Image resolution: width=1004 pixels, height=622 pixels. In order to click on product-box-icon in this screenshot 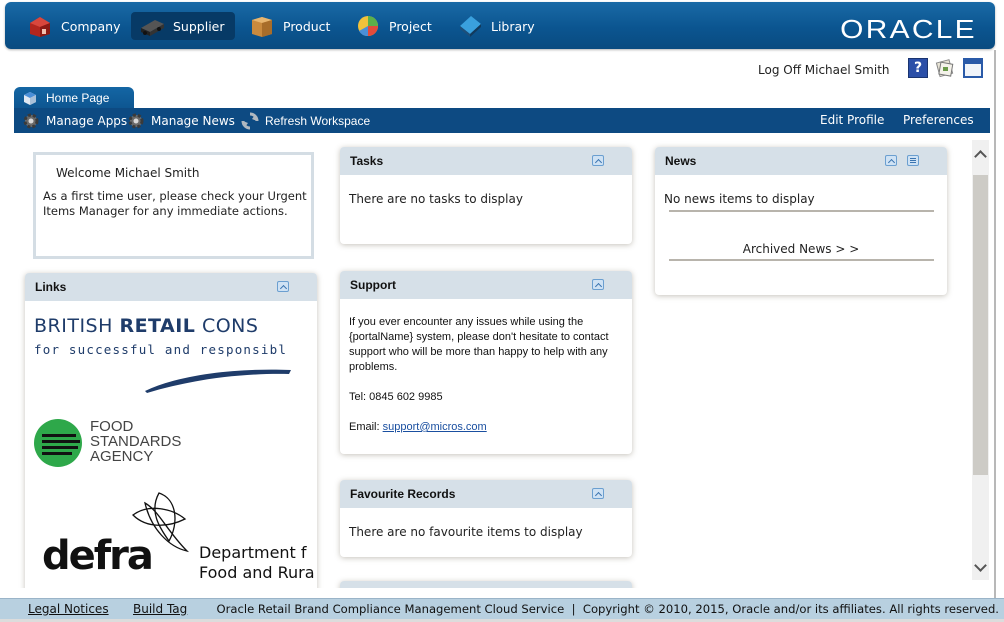, I will do `click(262, 26)`.